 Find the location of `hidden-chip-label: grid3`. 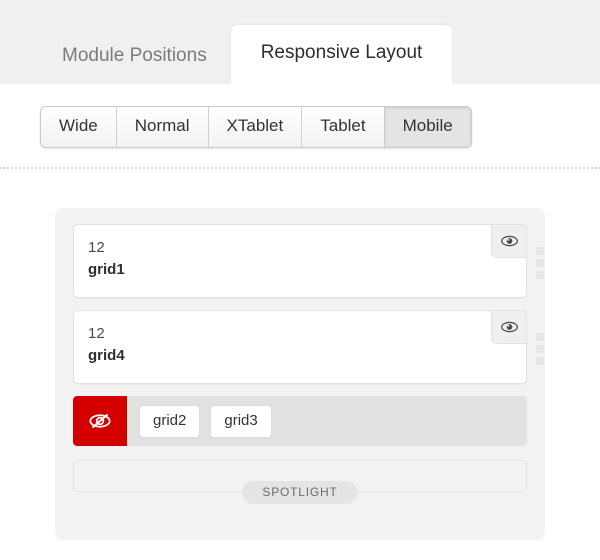

hidden-chip-label: grid3 is located at coordinates (241, 420).